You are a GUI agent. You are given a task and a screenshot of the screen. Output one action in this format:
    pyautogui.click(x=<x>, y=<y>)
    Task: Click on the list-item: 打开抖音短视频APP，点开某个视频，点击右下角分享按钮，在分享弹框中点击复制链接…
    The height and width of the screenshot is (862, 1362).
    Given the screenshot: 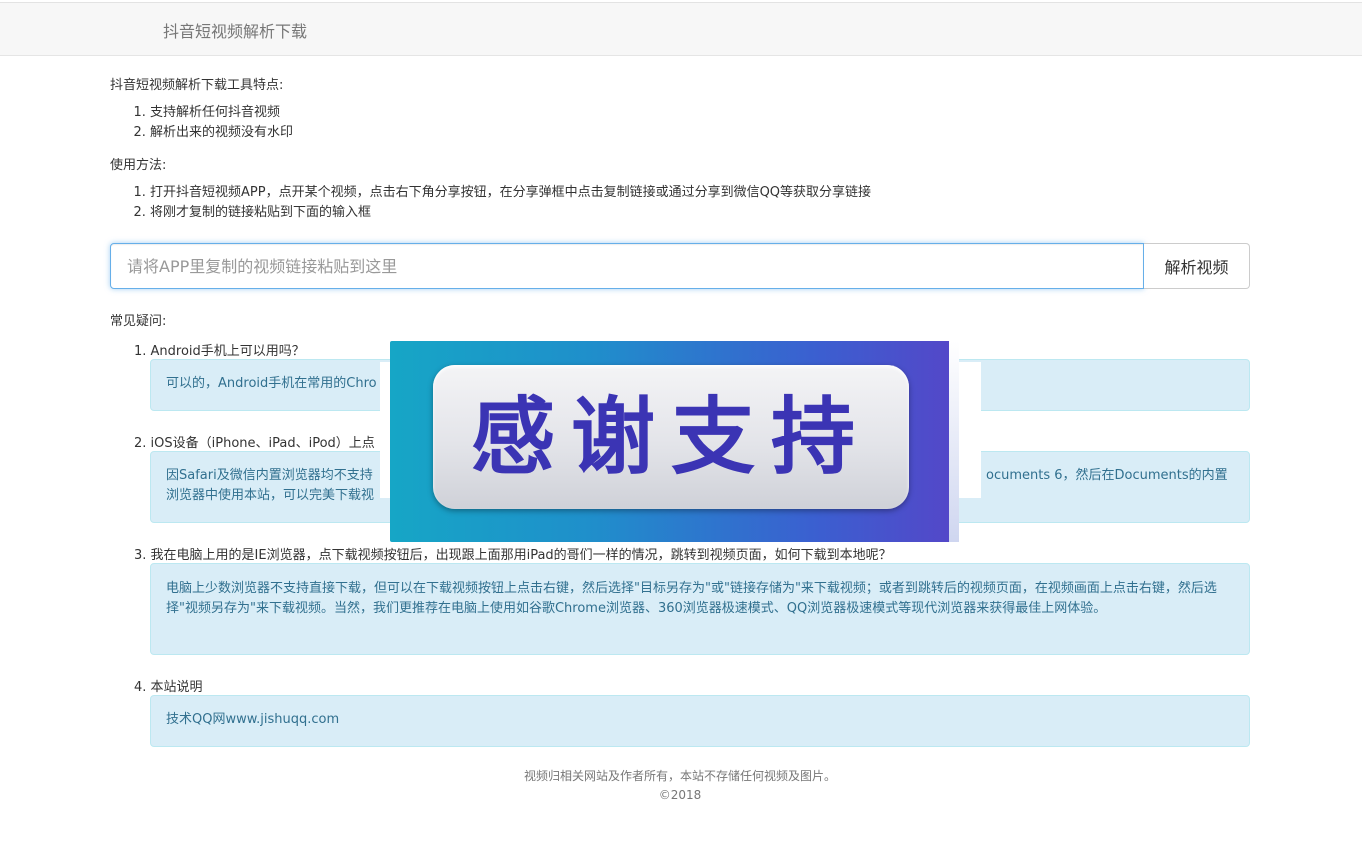 What is the action you would take?
    pyautogui.click(x=510, y=193)
    